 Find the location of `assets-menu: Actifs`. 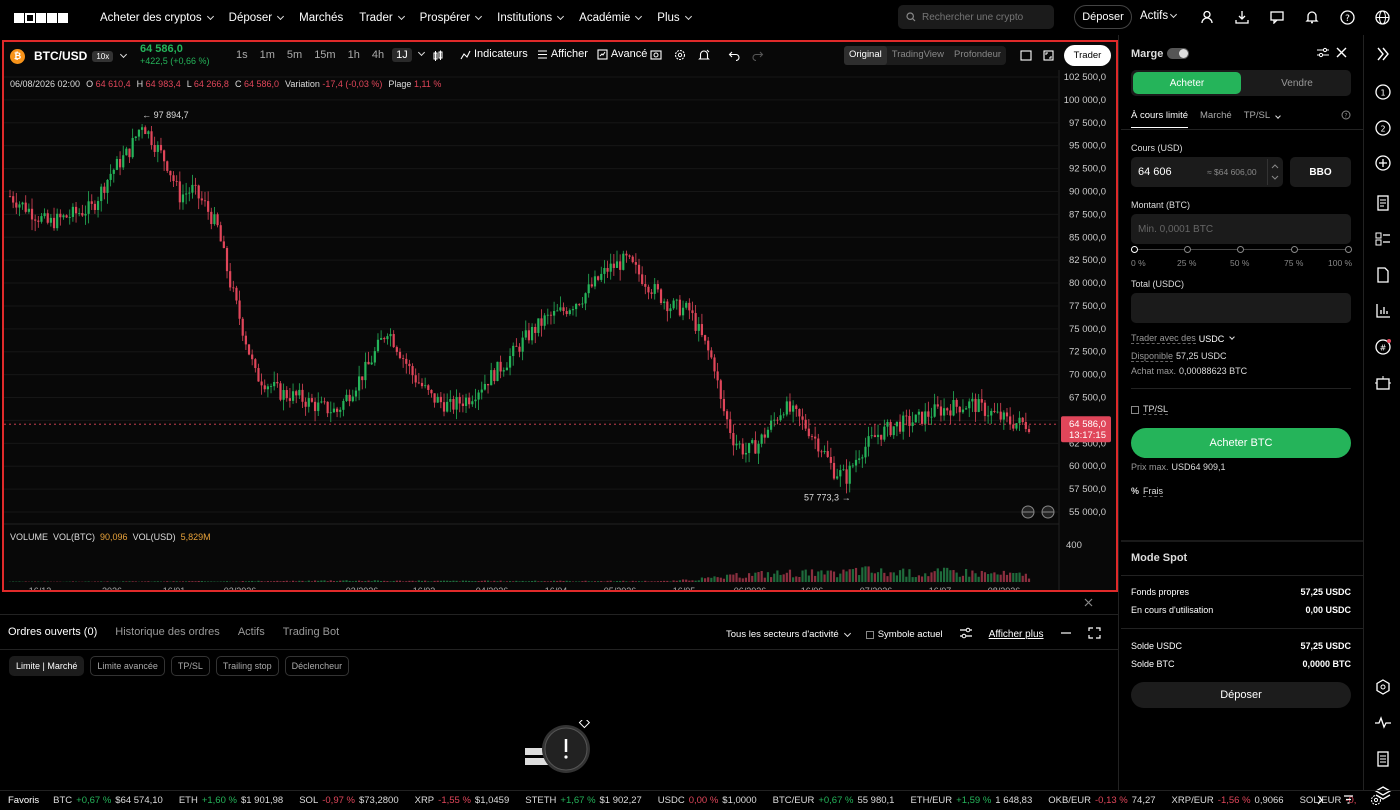

assets-menu: Actifs is located at coordinates (1159, 16).